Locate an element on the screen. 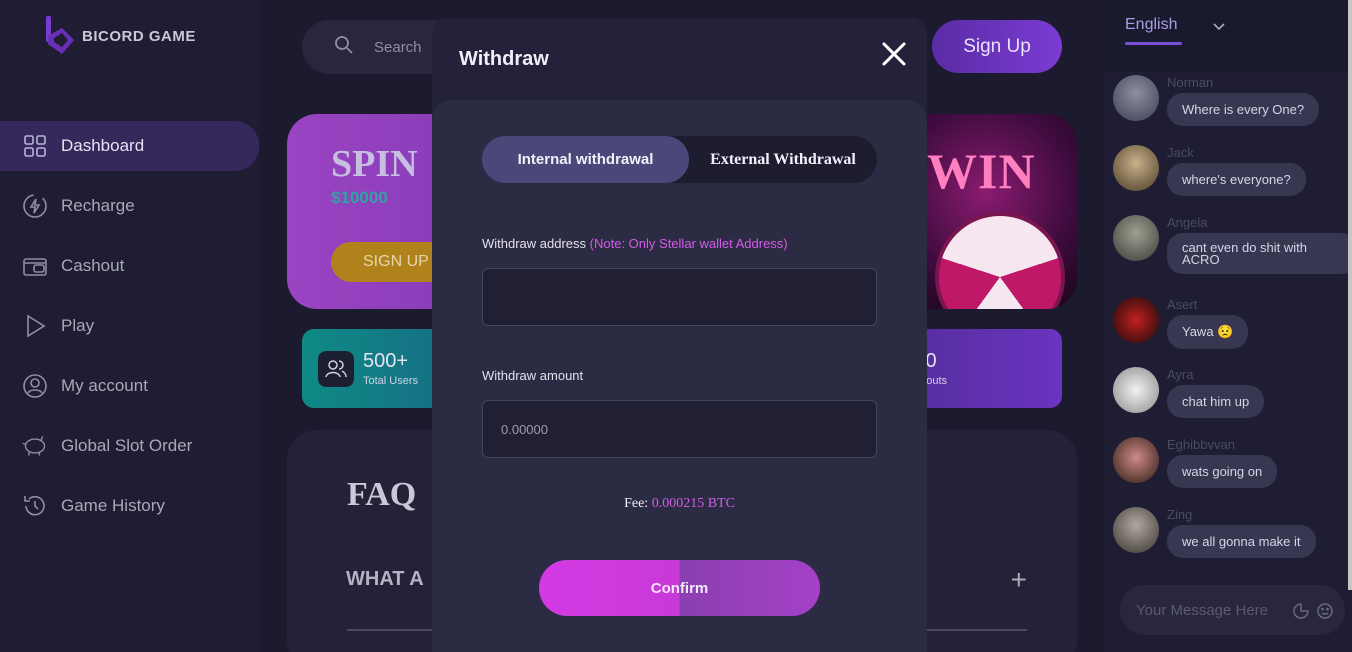 This screenshot has height=652, width=1352. language-selector: English is located at coordinates (1228, 36).